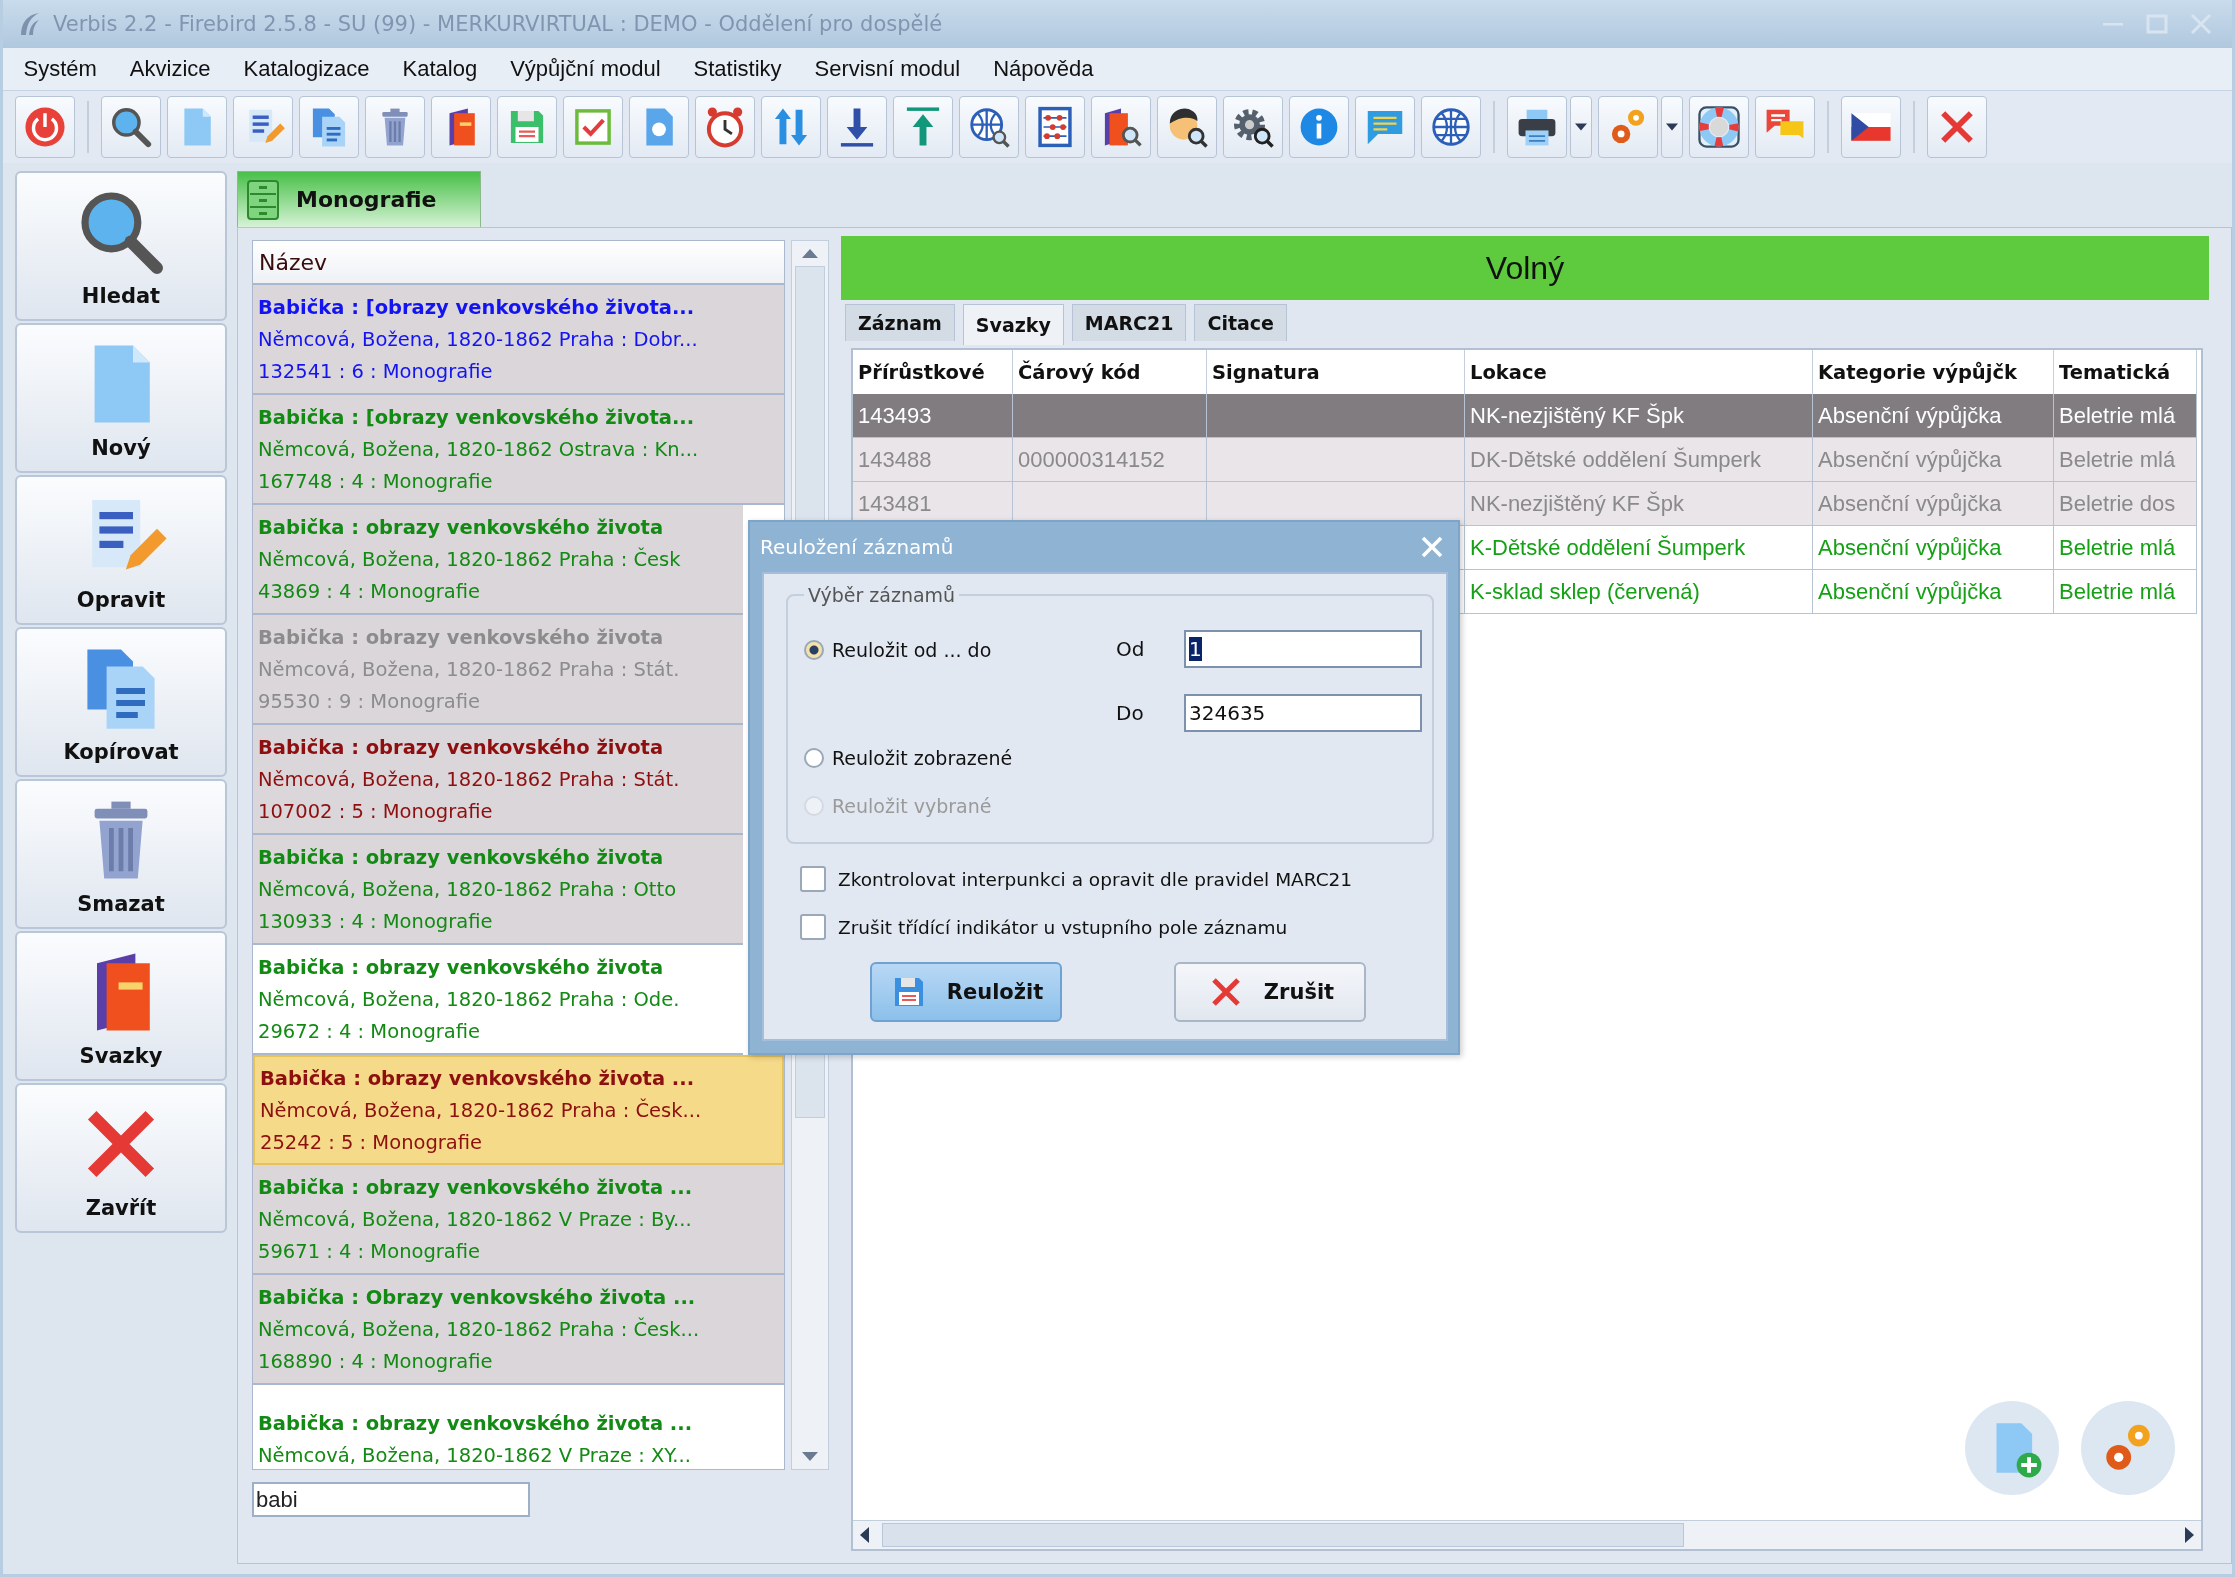 This screenshot has width=2235, height=1577. What do you see at coordinates (370, 1251) in the screenshot?
I see `record-info: 59671 : 4 : Monografie` at bounding box center [370, 1251].